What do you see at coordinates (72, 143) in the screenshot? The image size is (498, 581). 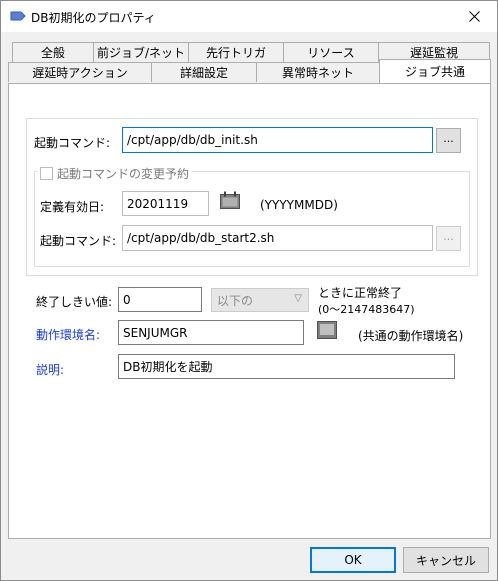 I see `start-command-label: 起動コマンド:` at bounding box center [72, 143].